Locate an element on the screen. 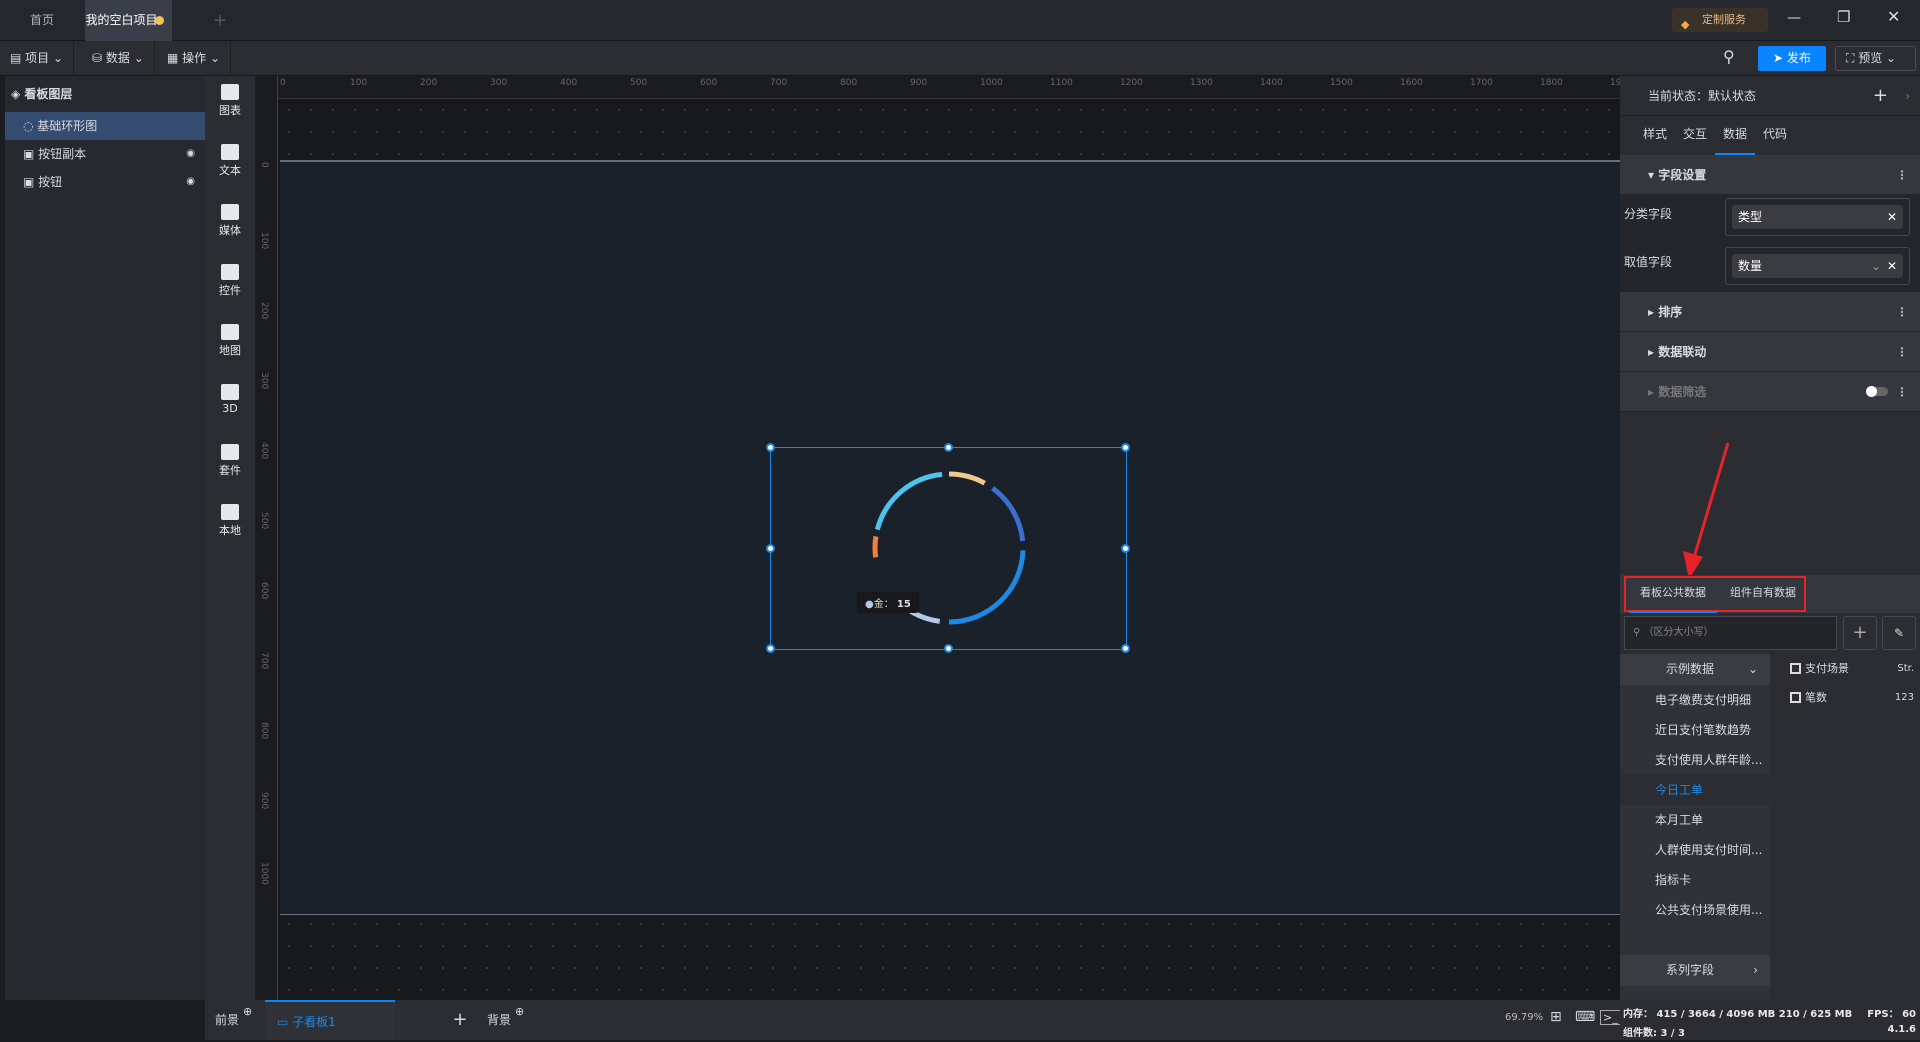 The image size is (1920, 1042). linkage-section: ▸ 数据联动 ⋮ is located at coordinates (1770, 352).